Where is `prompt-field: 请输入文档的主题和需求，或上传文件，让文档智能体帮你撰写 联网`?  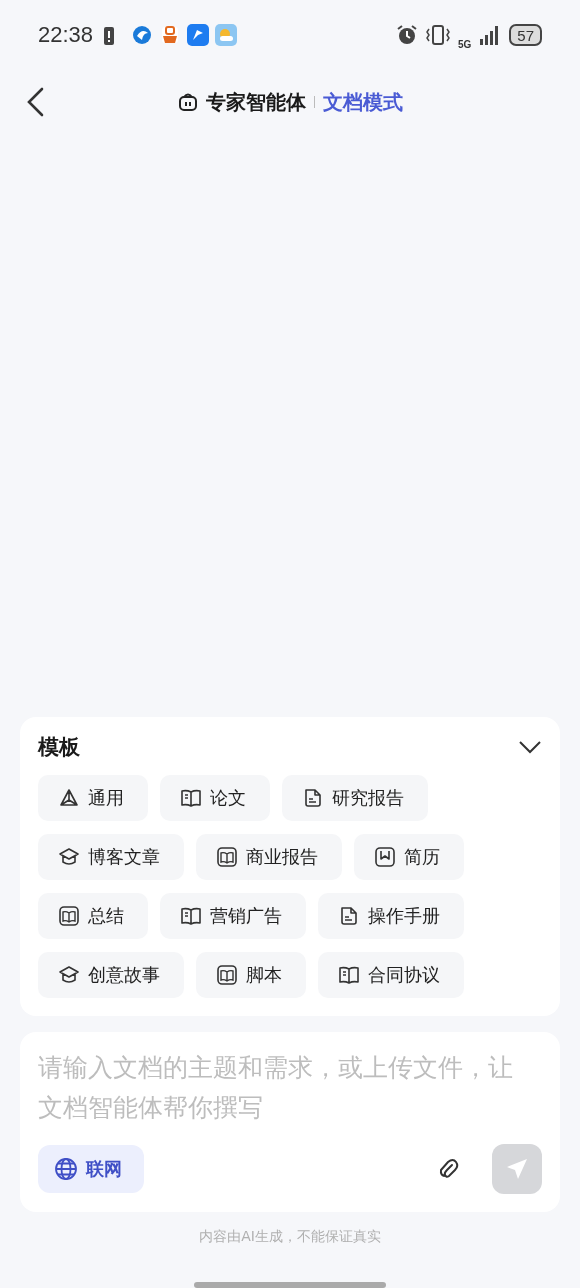
prompt-field: 请输入文档的主题和需求，或上传文件，让文档智能体帮你撰写 联网 is located at coordinates (290, 1122).